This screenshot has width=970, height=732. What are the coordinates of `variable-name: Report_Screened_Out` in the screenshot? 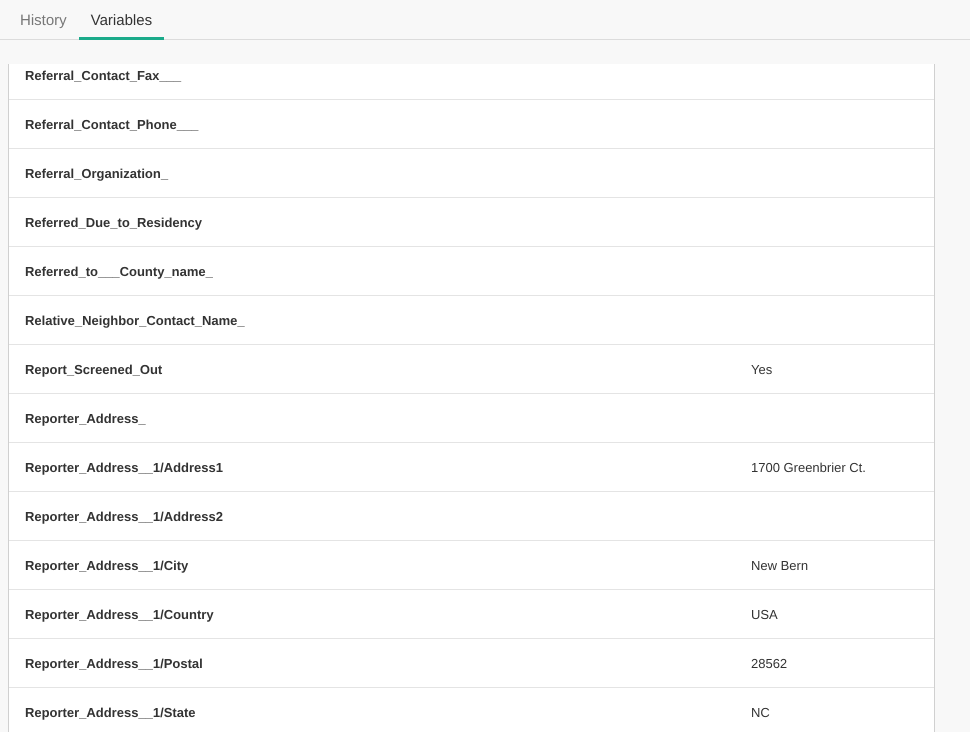 It's located at (93, 369).